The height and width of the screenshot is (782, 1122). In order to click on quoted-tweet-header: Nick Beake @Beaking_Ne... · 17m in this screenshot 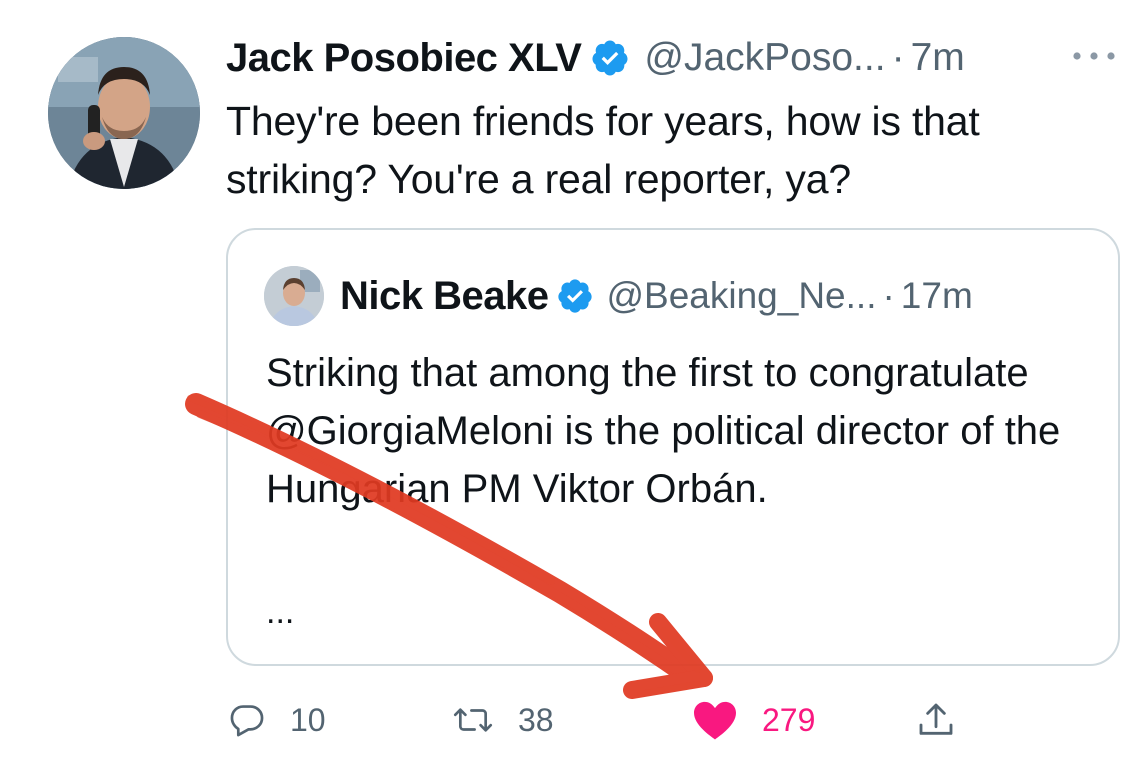, I will do `click(656, 296)`.